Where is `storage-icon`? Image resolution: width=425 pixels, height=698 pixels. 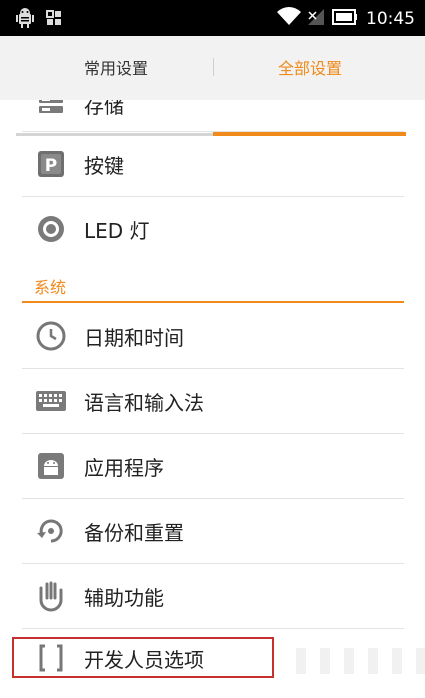
storage-icon is located at coordinates (51, 110).